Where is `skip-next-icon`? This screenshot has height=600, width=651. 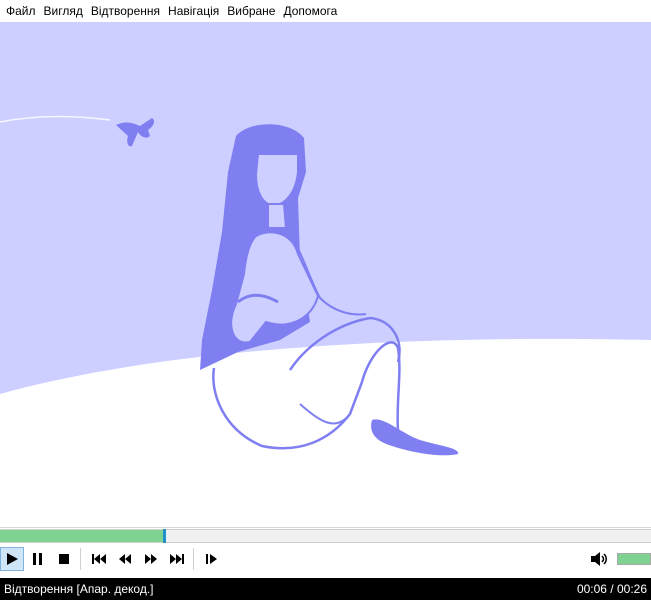 skip-next-icon is located at coordinates (177, 559).